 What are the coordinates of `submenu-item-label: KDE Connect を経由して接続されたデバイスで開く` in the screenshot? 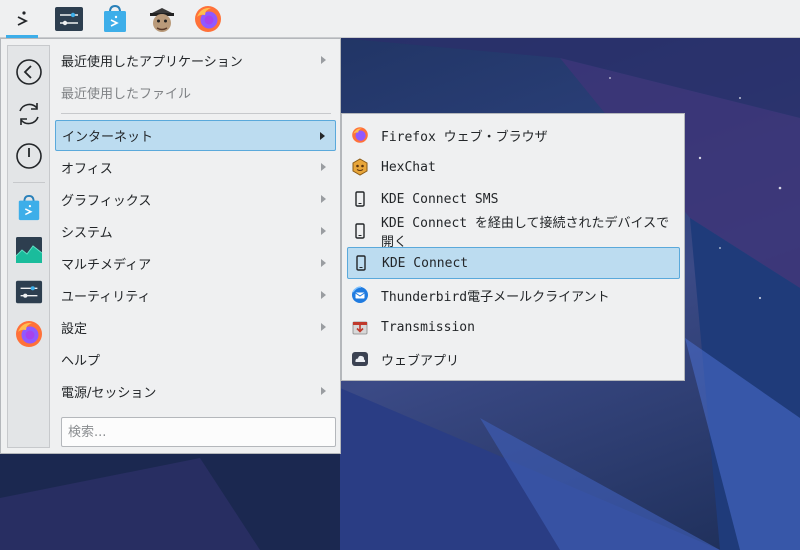 It's located at (525, 233).